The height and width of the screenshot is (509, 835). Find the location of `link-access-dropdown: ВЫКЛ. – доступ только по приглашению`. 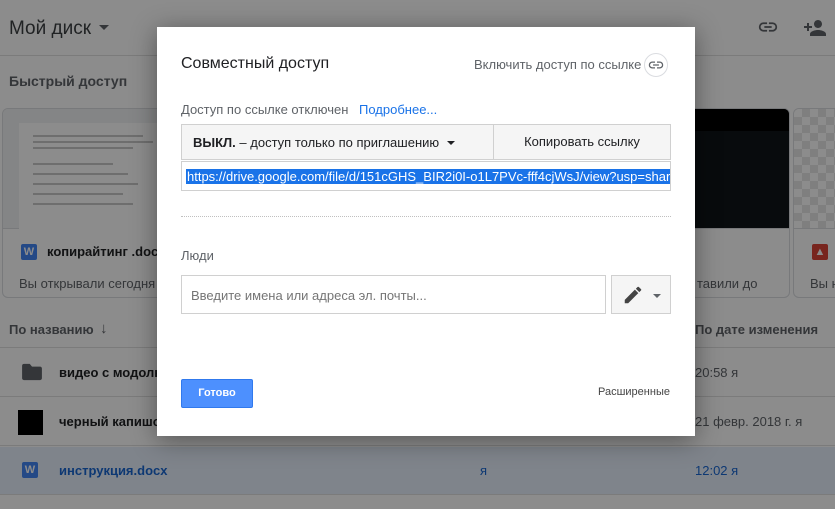

link-access-dropdown: ВЫКЛ. – доступ только по приглашению is located at coordinates (337, 142).